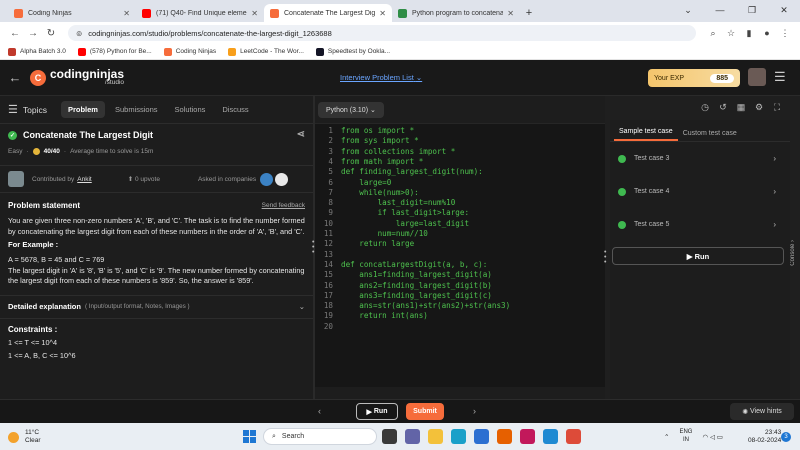 Image resolution: width=800 pixels, height=450 pixels. I want to click on teams-icon, so click(412, 436).